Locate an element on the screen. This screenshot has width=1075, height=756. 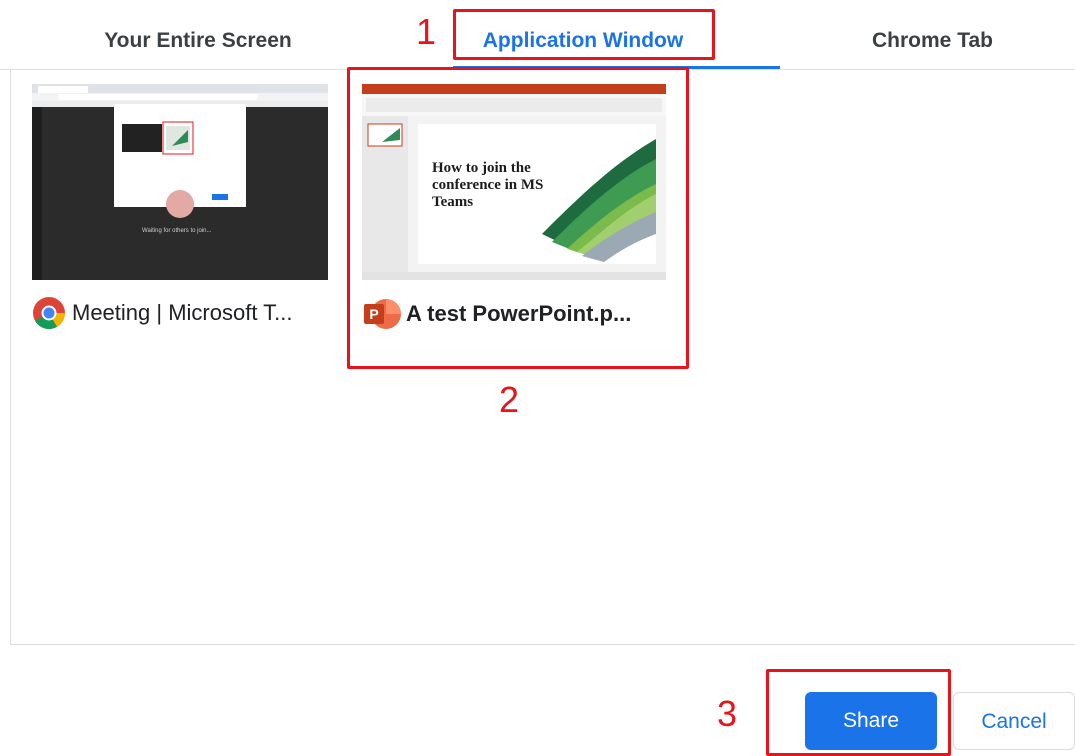
callout-number-1: 1 is located at coordinates (426, 31).